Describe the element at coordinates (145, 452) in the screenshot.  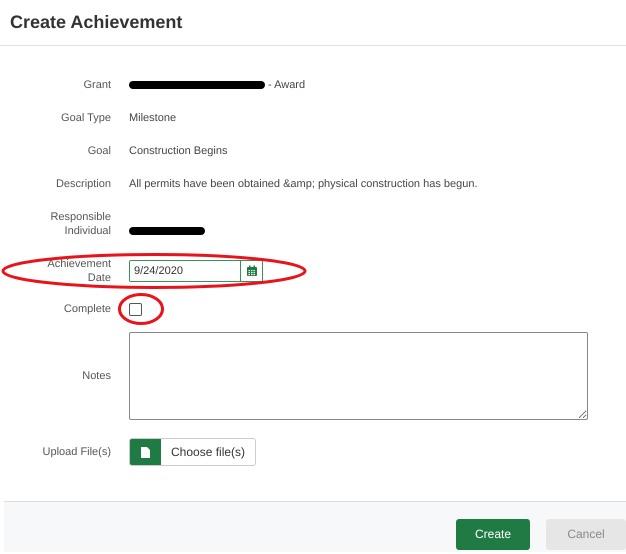
I see `file-icon` at that location.